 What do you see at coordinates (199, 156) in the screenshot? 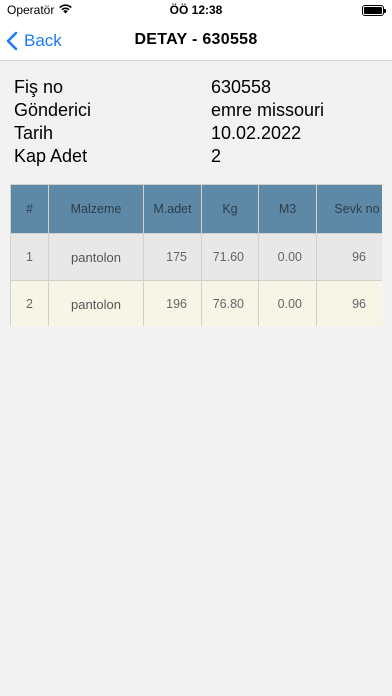
I see `info-row-kap-adet: Kap Adet 2` at bounding box center [199, 156].